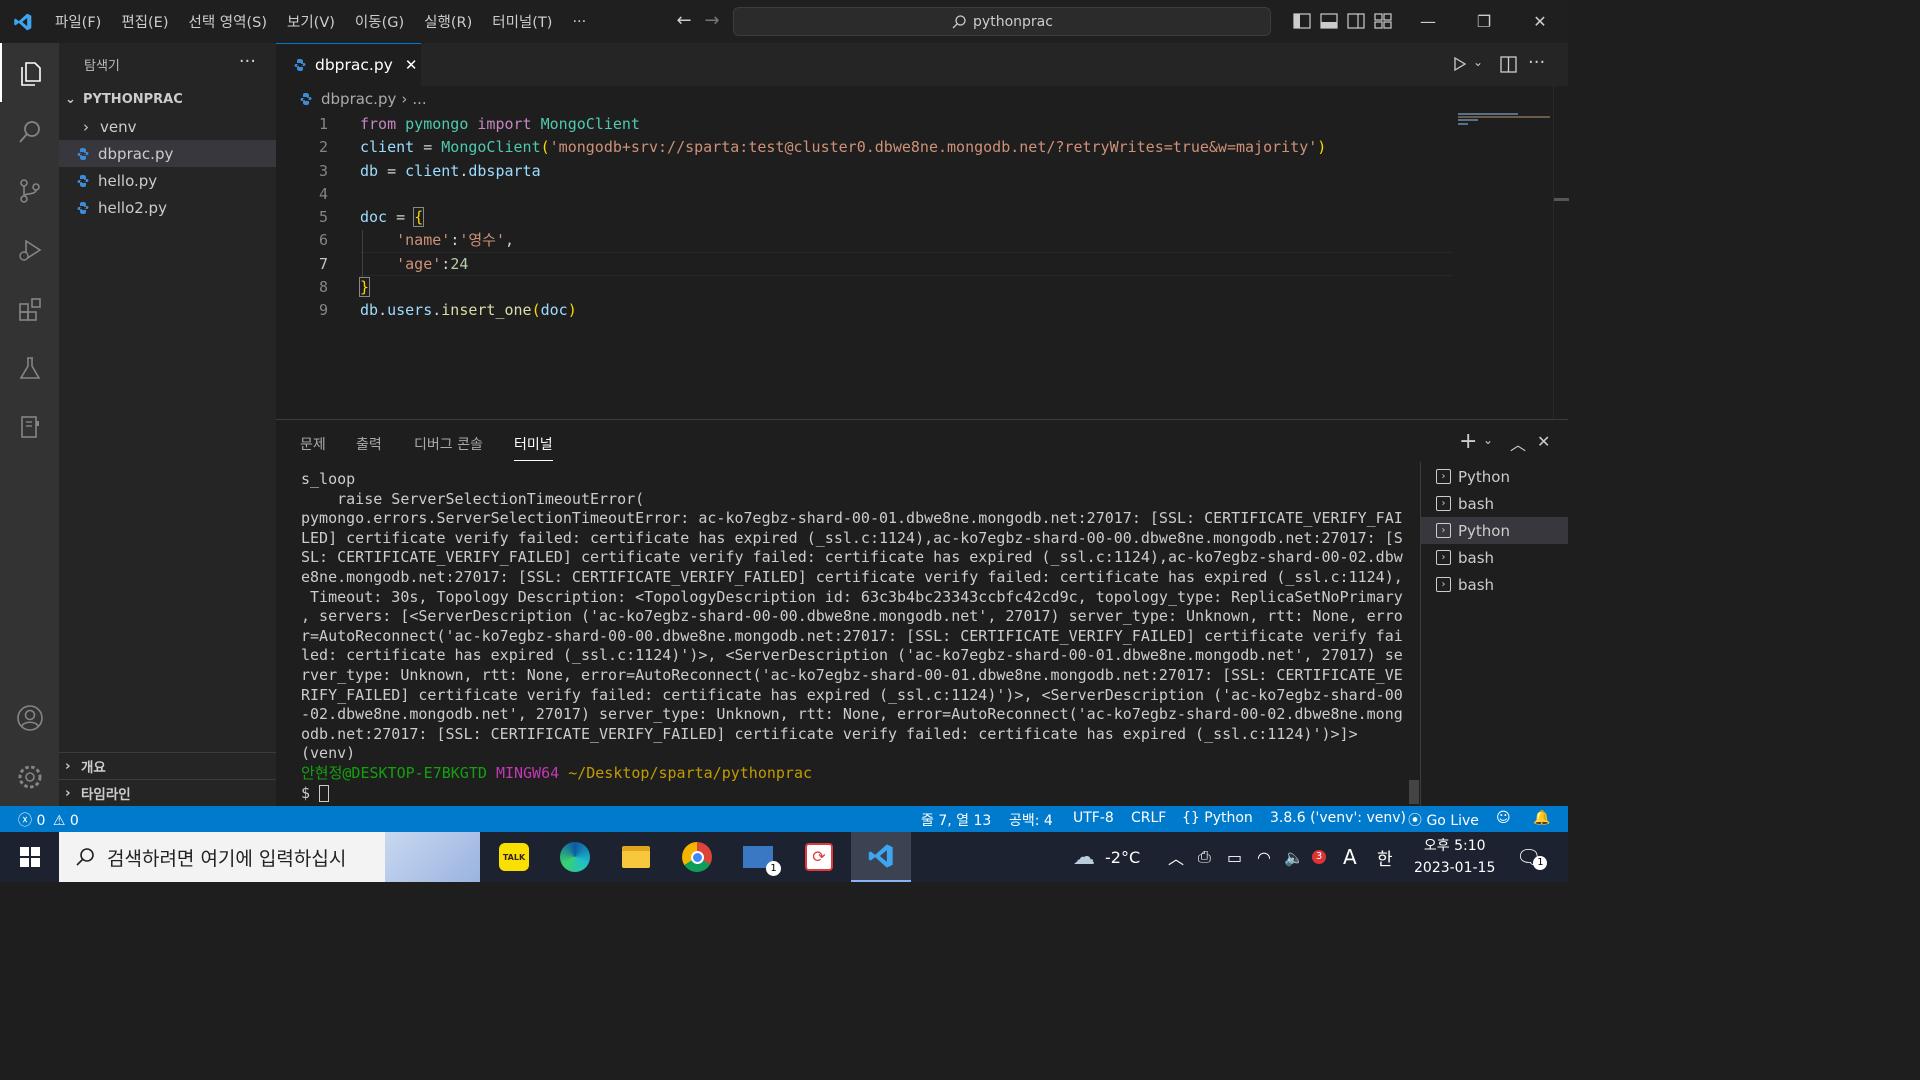 This screenshot has height=1080, width=1920. I want to click on project-folder-header: ⌄ PYTHONPRAC, so click(167, 99).